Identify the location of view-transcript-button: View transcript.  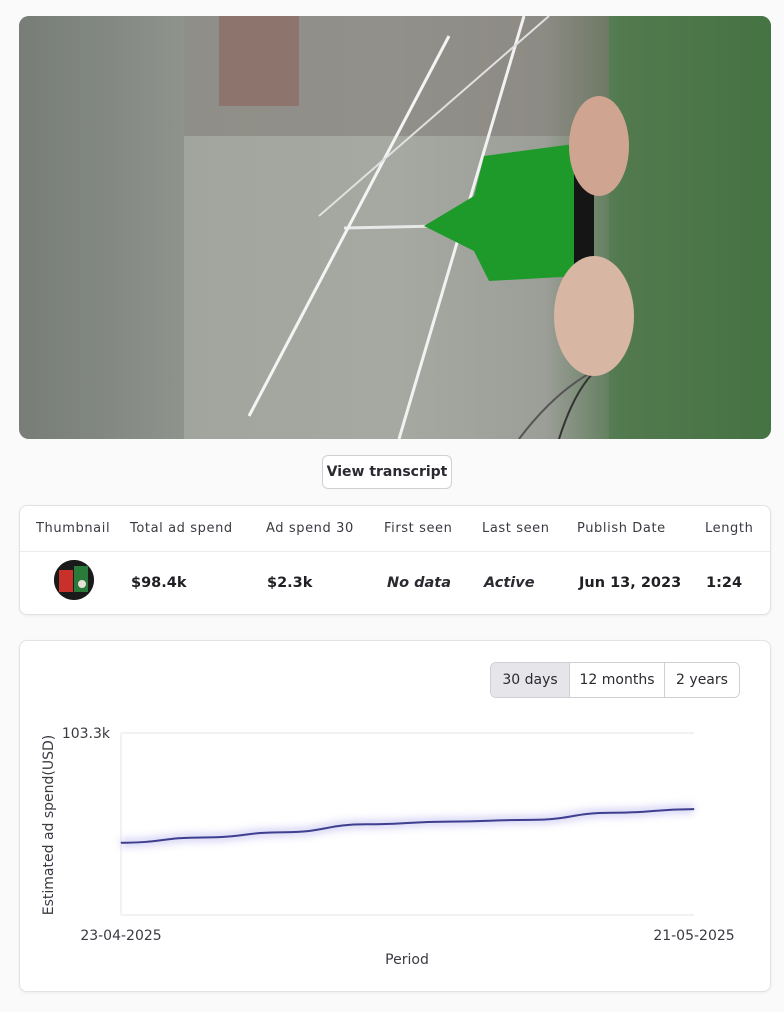
(387, 472).